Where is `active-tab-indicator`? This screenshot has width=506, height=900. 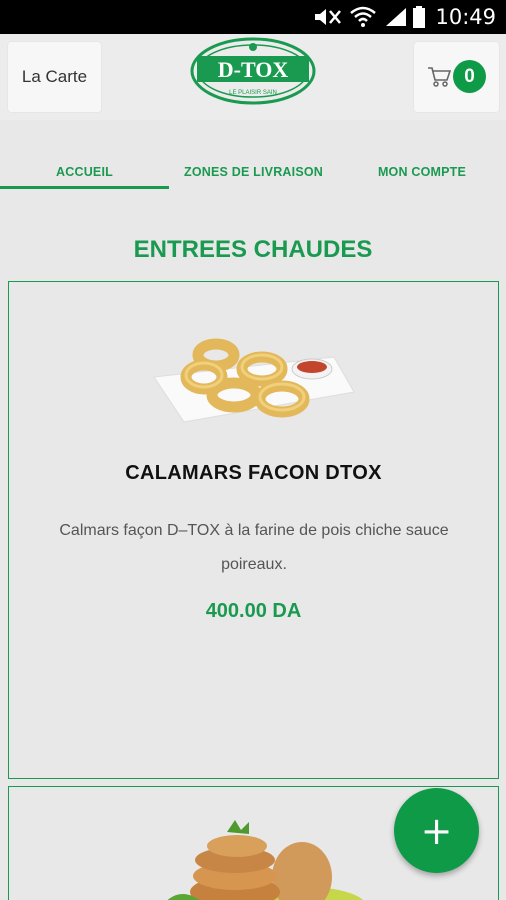
active-tab-indicator is located at coordinates (84, 187).